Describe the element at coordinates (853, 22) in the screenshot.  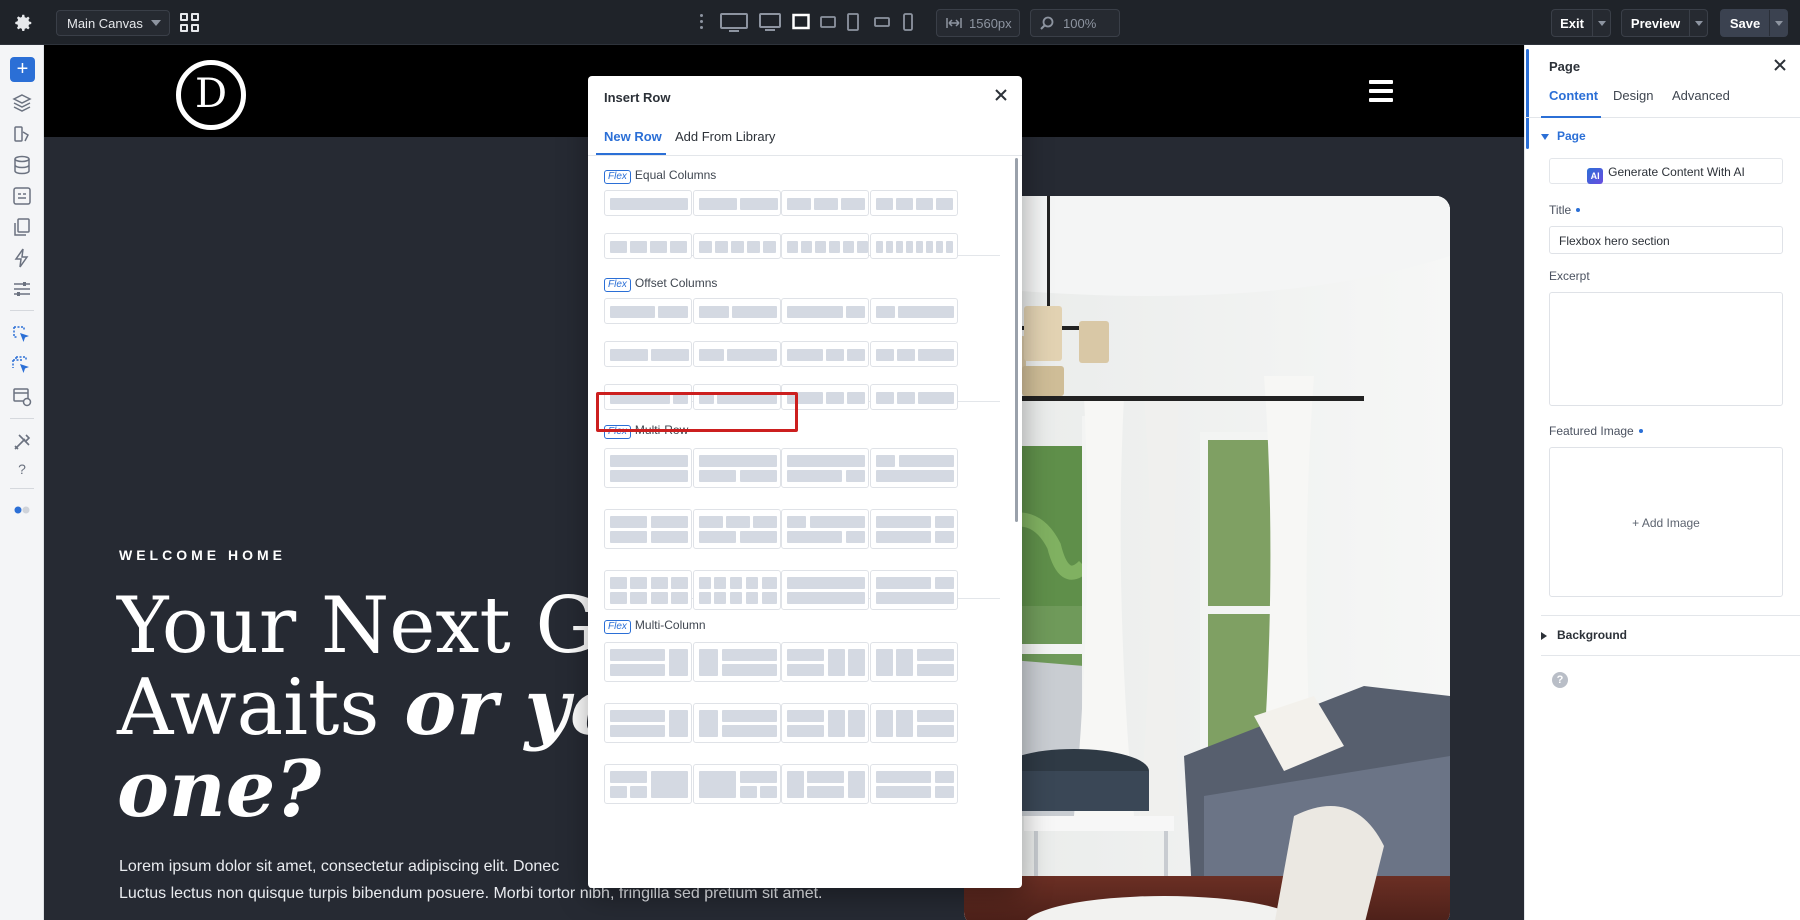
I see `tablet-portrait-icon` at that location.